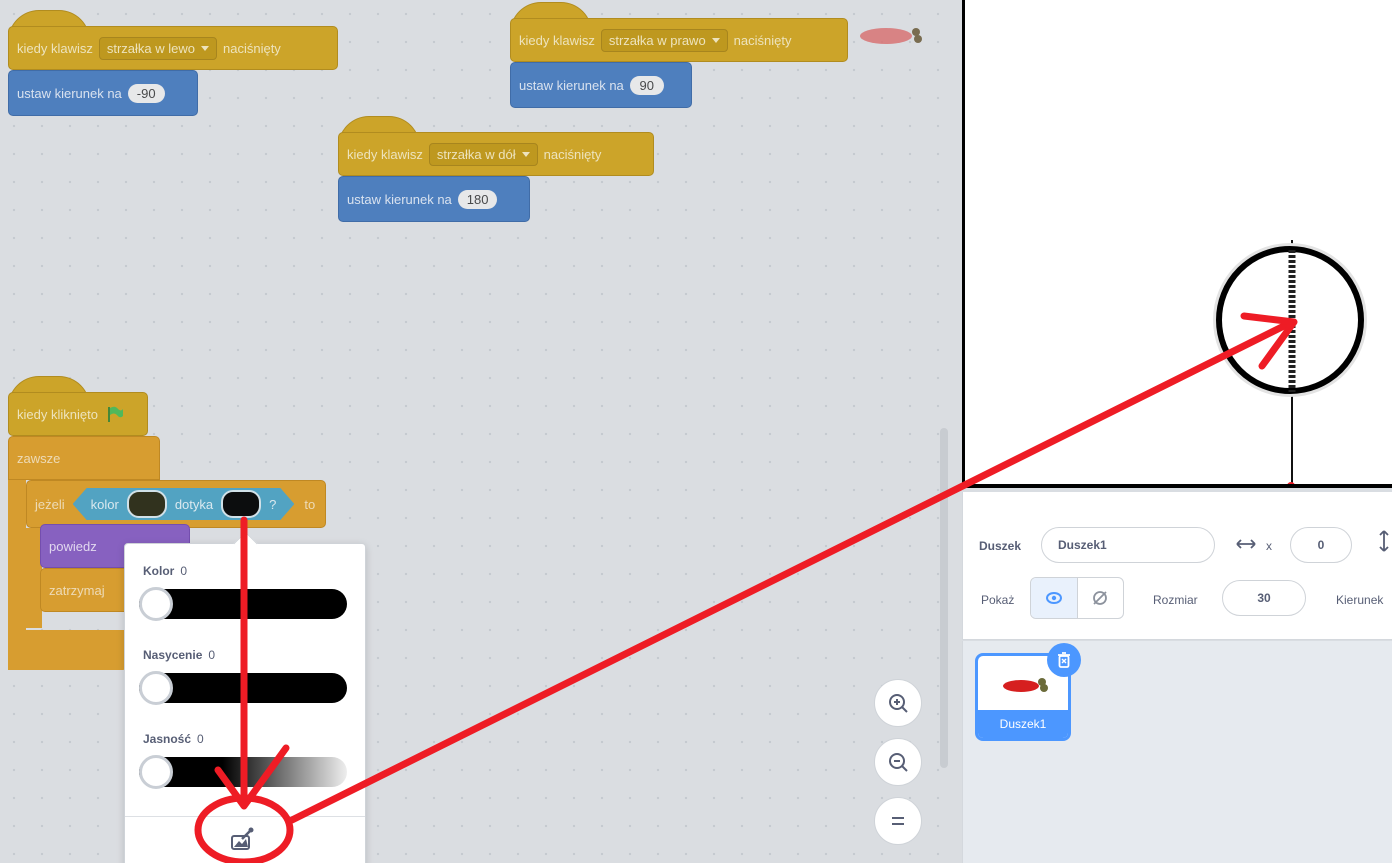 The width and height of the screenshot is (1392, 863). I want to click on set-direction-down-block: ustaw kierunek na 180, so click(434, 199).